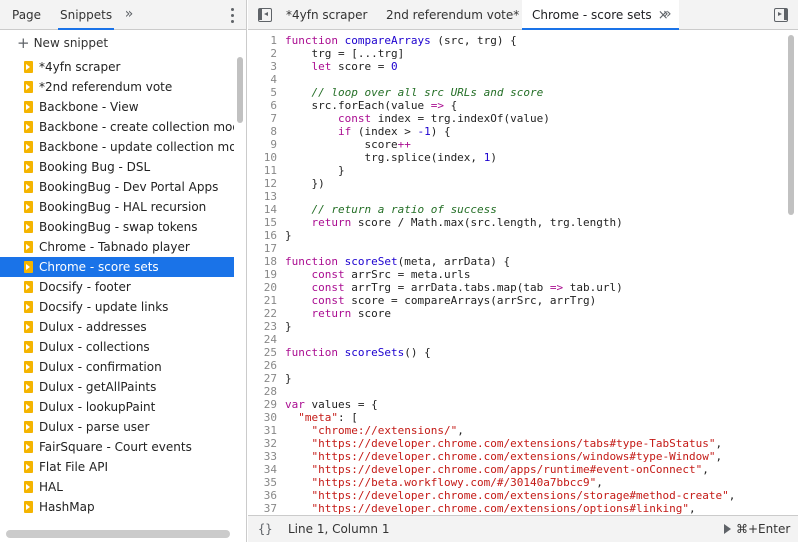  Describe the element at coordinates (600, 15) in the screenshot. I see `editor-tab-score-sets: Chrome - score sets ×` at that location.